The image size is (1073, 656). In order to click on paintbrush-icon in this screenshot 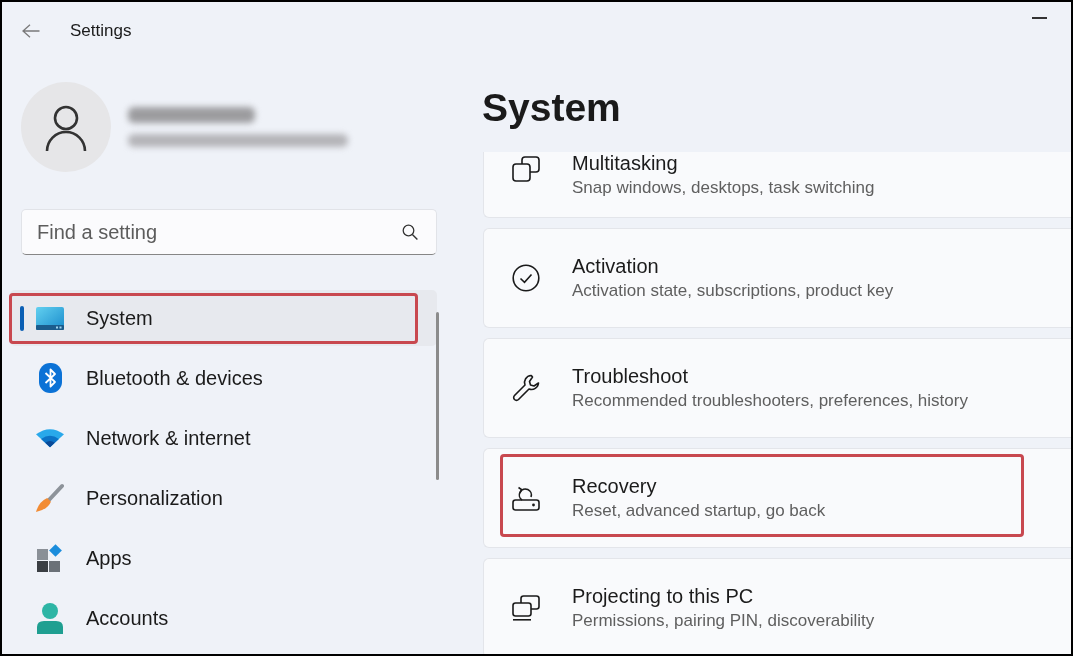, I will do `click(50, 498)`.